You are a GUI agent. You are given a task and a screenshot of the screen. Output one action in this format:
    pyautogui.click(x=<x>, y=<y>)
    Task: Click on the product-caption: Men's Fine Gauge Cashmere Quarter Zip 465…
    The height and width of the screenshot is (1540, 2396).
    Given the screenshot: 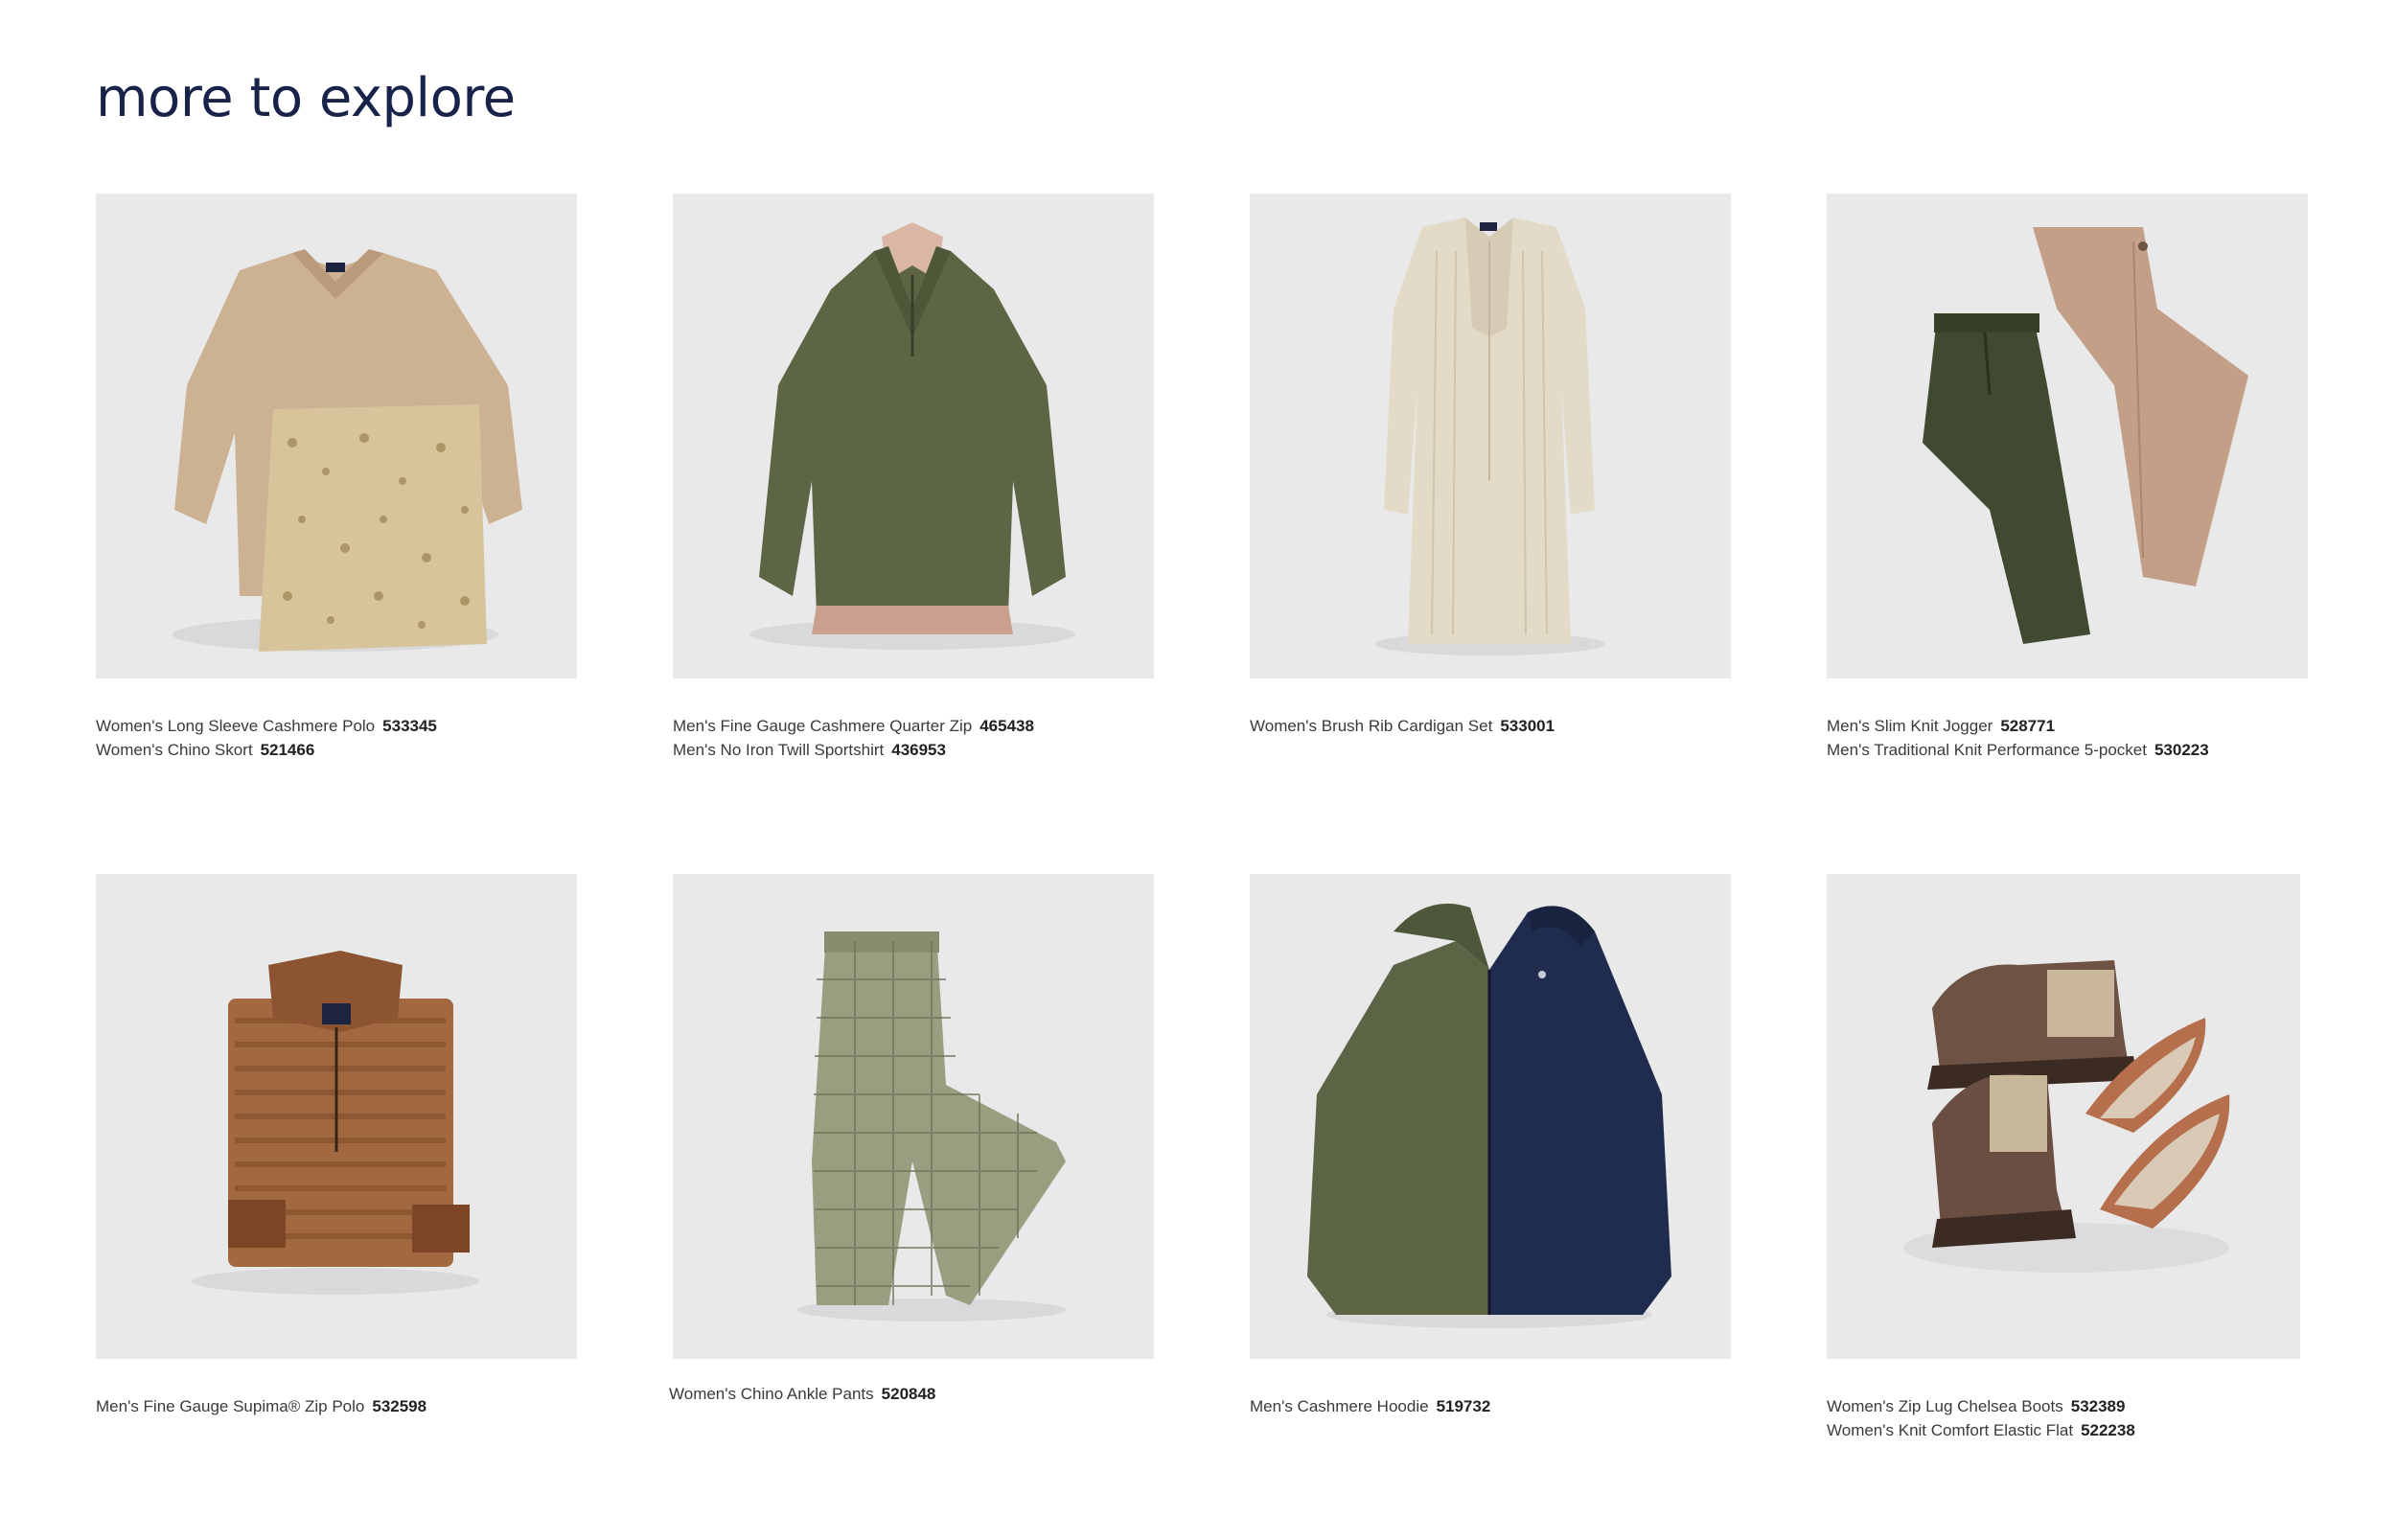 What is the action you would take?
    pyautogui.click(x=913, y=738)
    